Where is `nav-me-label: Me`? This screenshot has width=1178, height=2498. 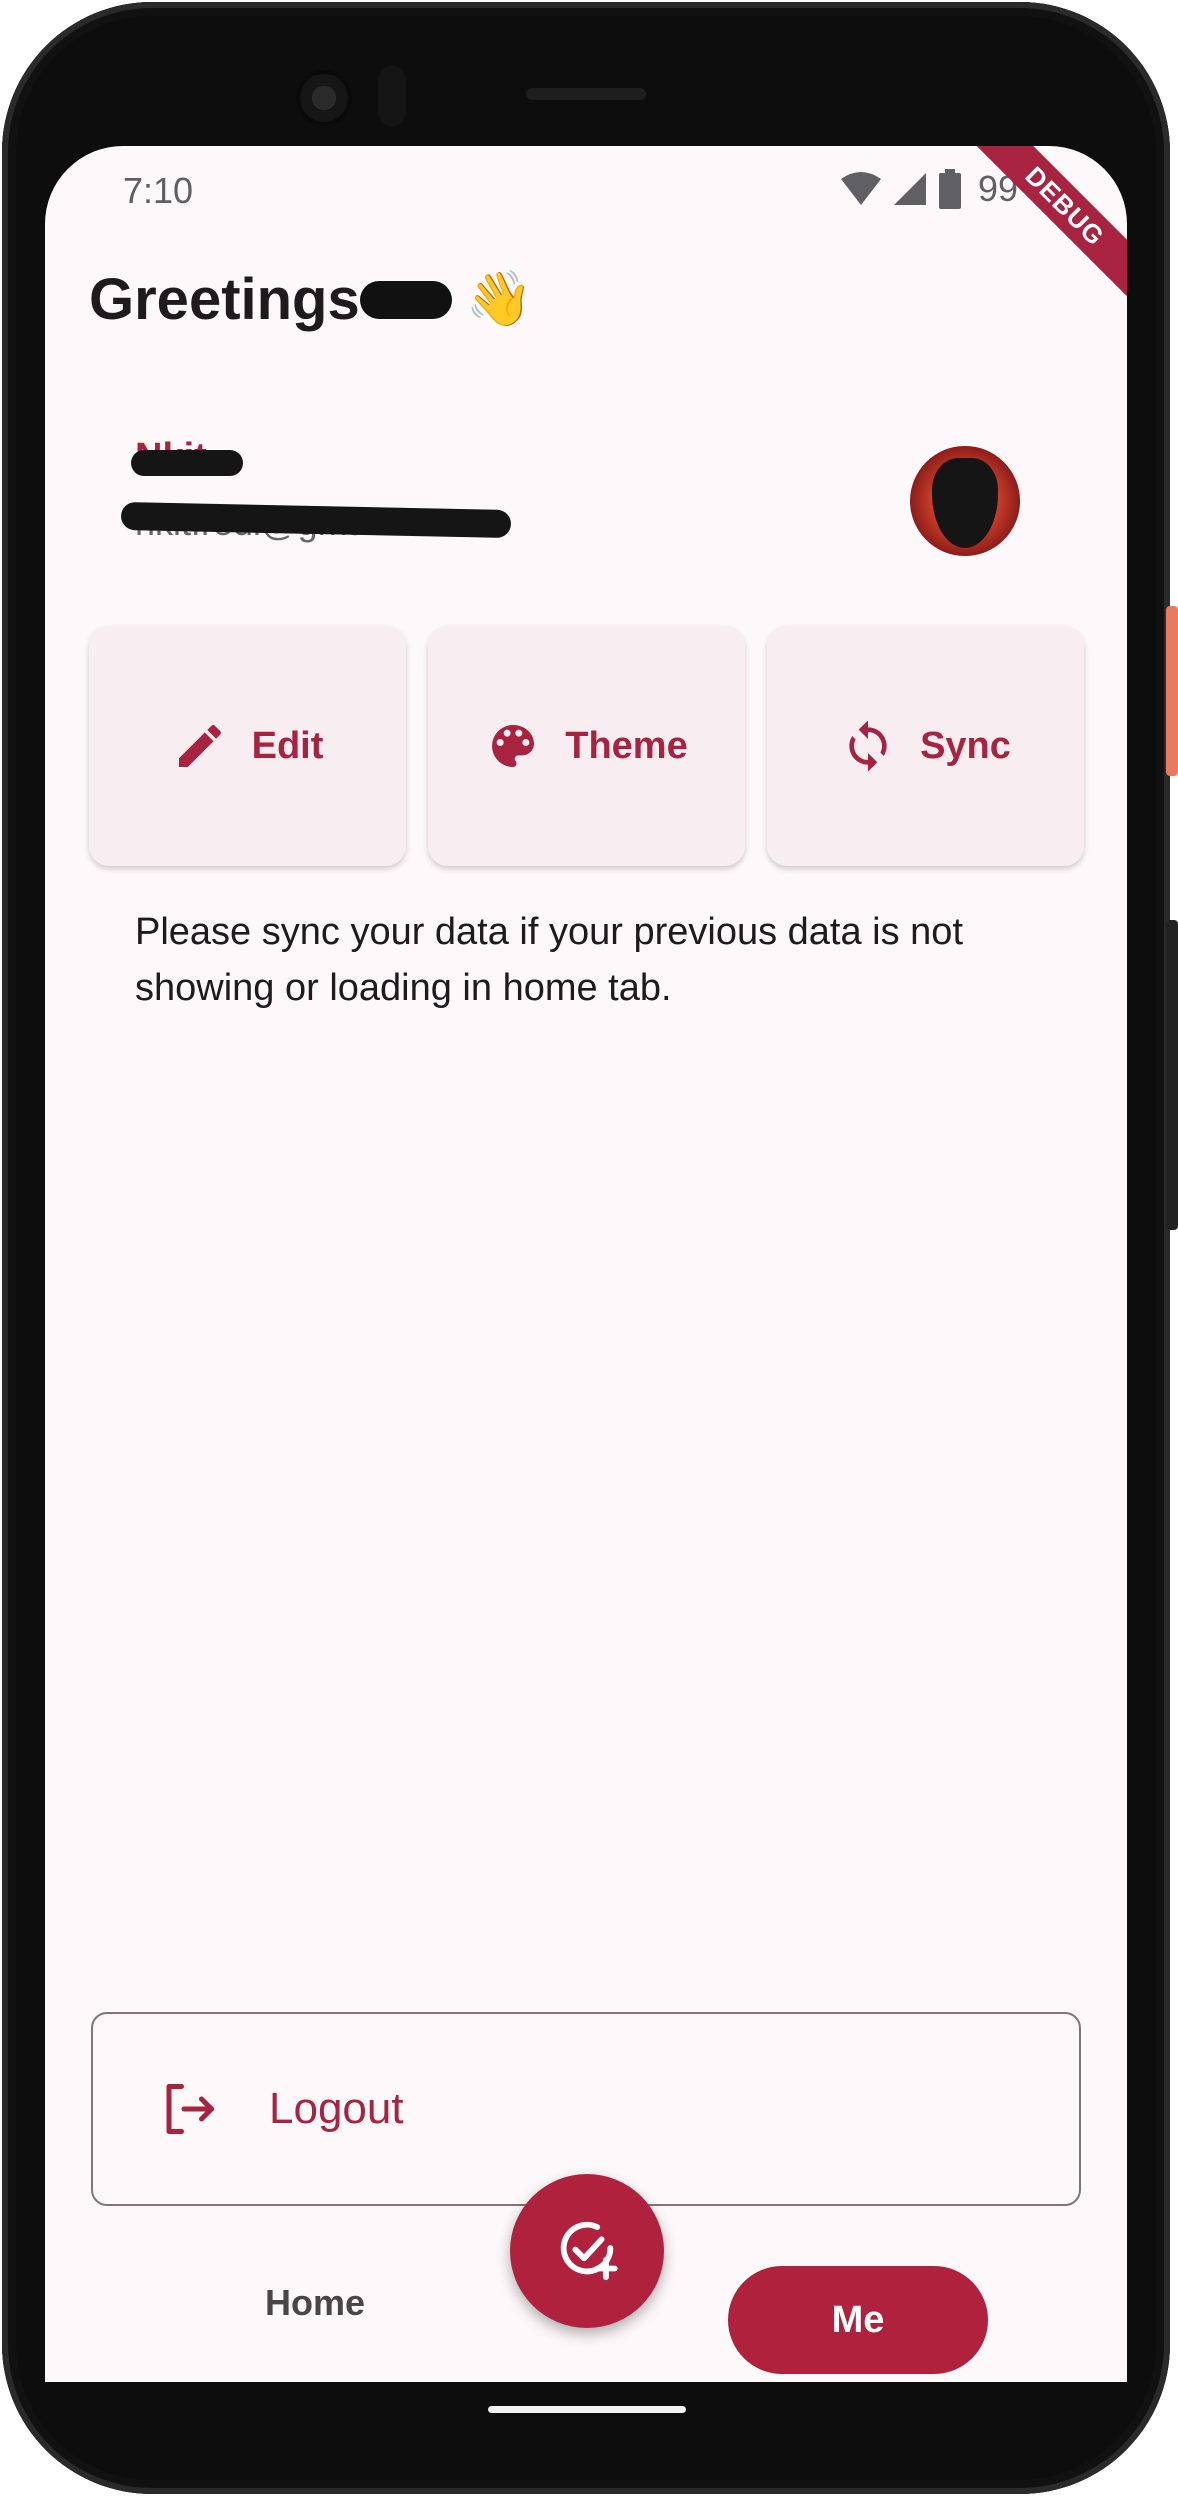 nav-me-label: Me is located at coordinates (858, 2319).